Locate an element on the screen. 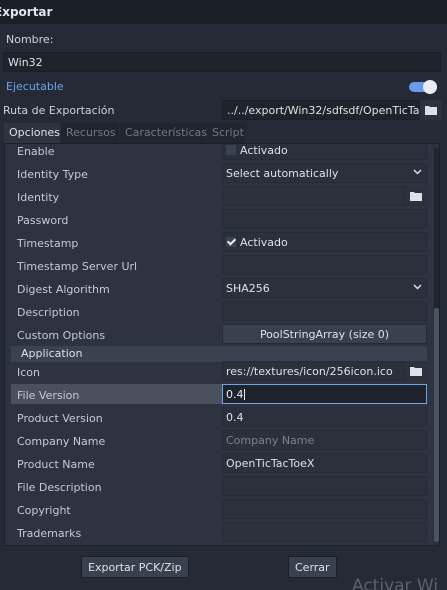 The image size is (447, 590). password-label: Password is located at coordinates (43, 220).